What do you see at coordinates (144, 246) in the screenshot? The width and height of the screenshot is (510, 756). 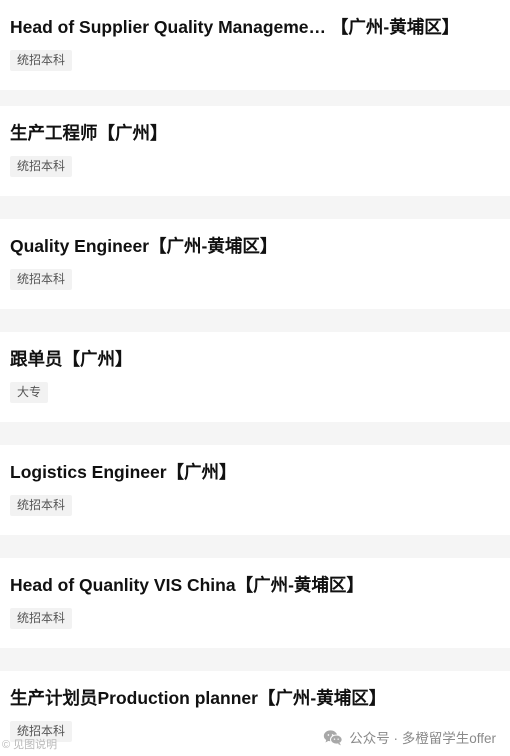 I see `job-title: Quality Engineer【广州-黄埔区】` at bounding box center [144, 246].